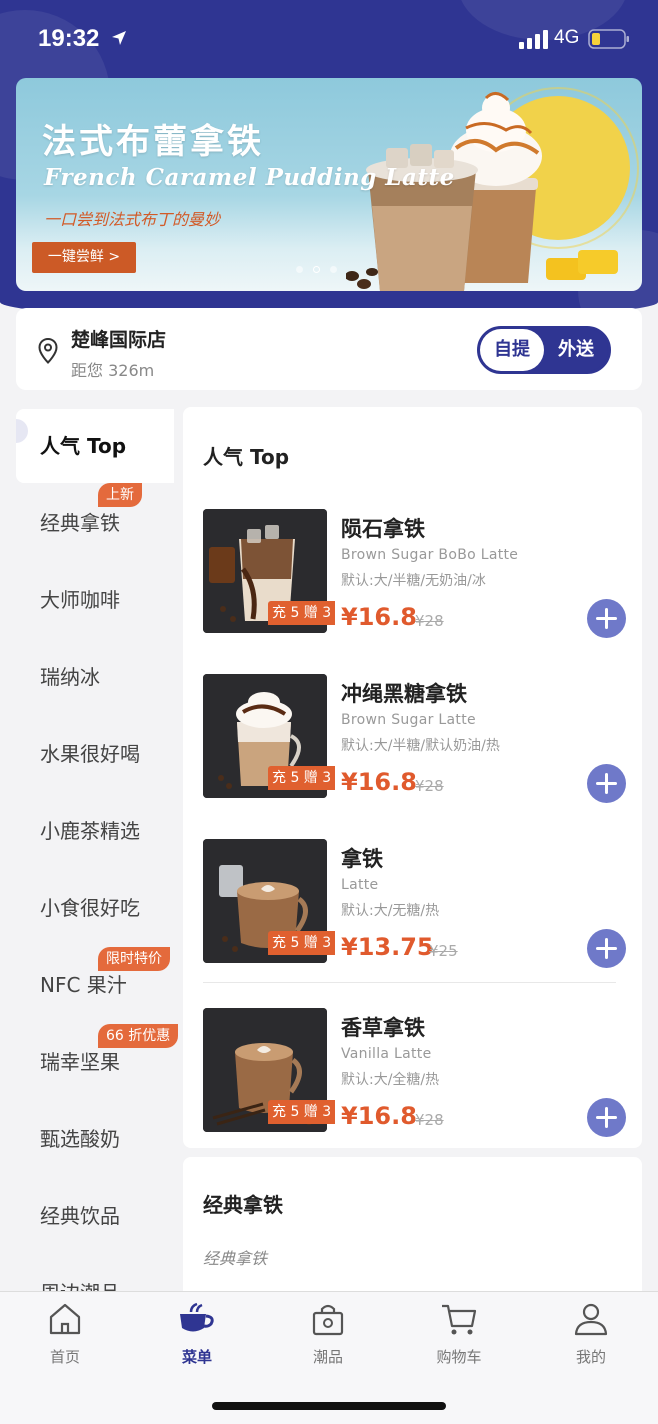  What do you see at coordinates (409, 982) in the screenshot?
I see `divider` at bounding box center [409, 982].